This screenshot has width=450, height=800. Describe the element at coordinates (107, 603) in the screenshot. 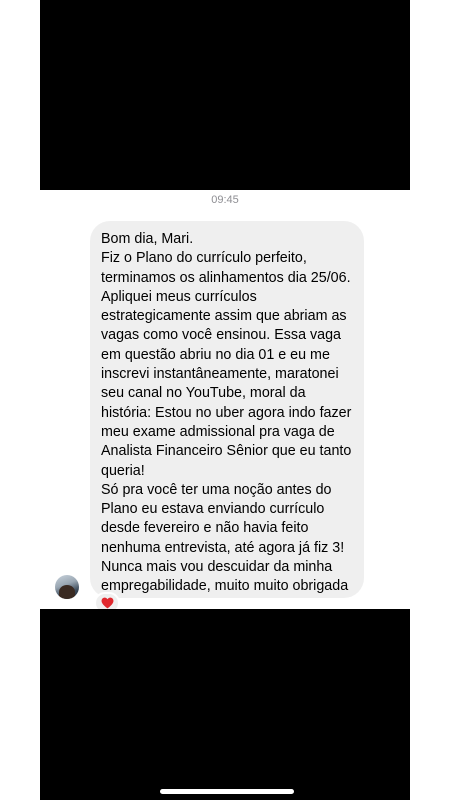

I see `heart-icon` at that location.